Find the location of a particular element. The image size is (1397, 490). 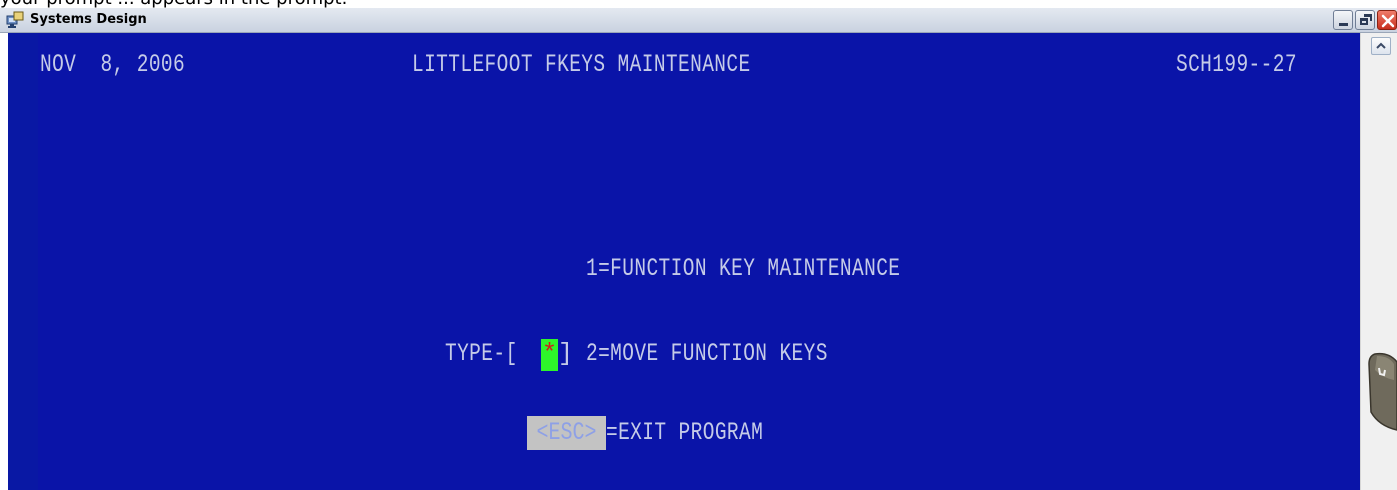

side-gadget-icon is located at coordinates (1382, 392).